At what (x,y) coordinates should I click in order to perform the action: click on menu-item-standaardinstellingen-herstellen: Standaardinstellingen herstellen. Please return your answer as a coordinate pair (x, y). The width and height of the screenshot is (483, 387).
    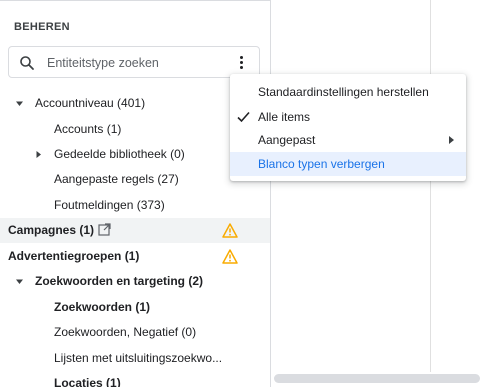
    Looking at the image, I should click on (348, 92).